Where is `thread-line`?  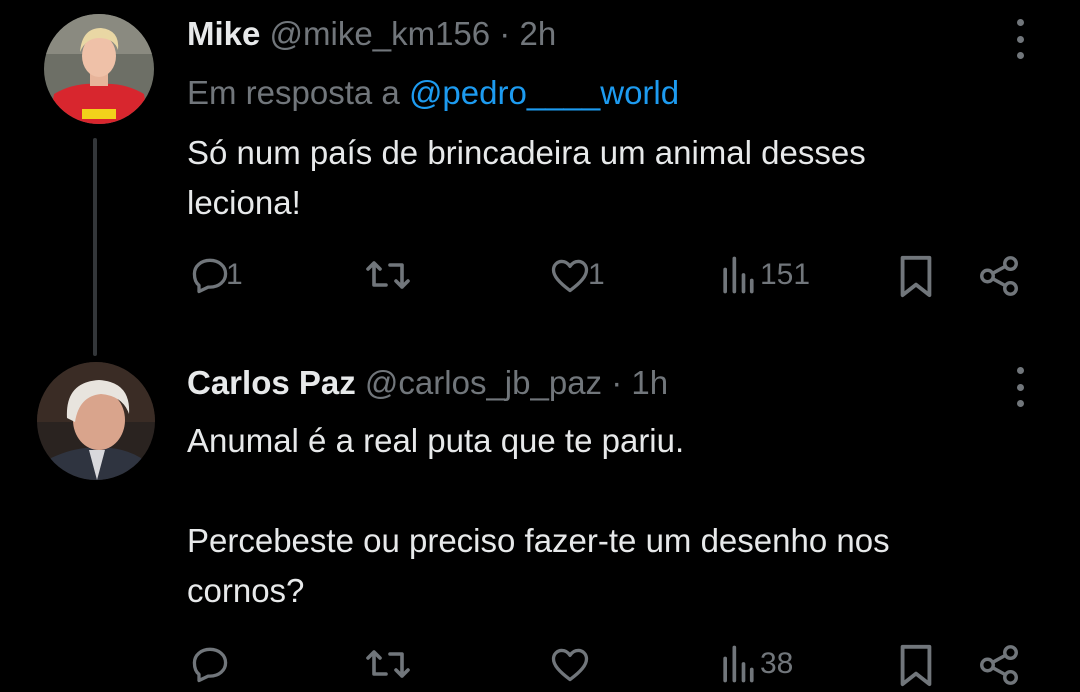
thread-line is located at coordinates (95, 247).